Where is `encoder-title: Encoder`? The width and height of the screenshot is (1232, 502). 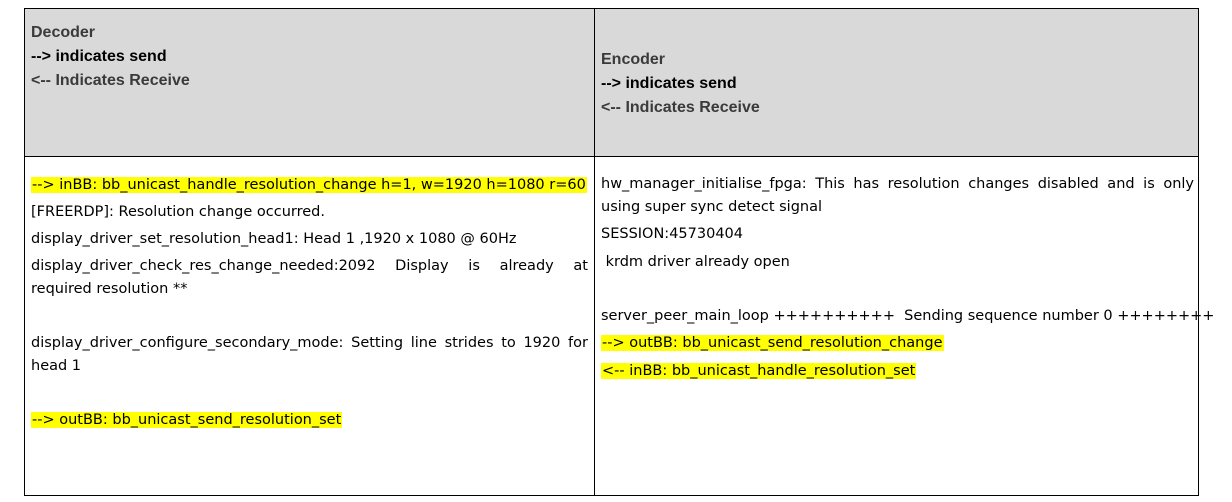
encoder-title: Encoder is located at coordinates (633, 59).